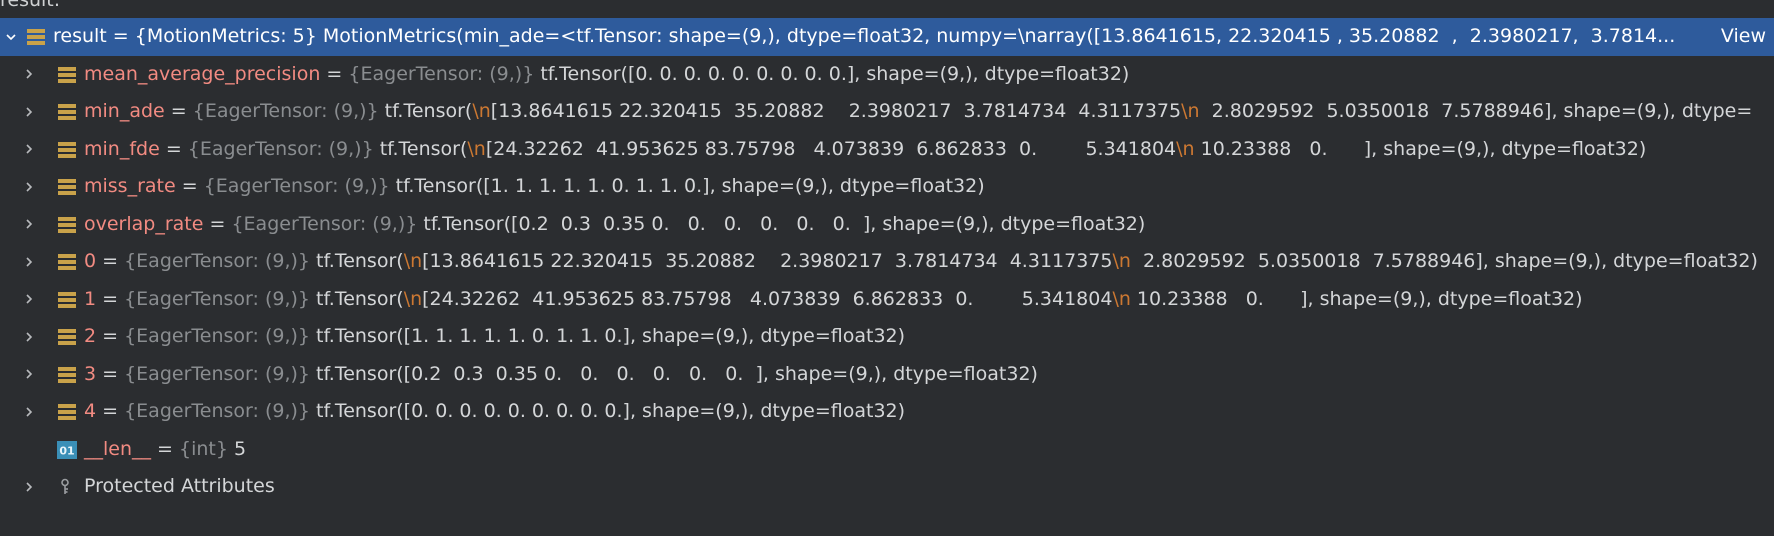 The image size is (1774, 536). What do you see at coordinates (30, 5) in the screenshot?
I see `panel-header: result:` at bounding box center [30, 5].